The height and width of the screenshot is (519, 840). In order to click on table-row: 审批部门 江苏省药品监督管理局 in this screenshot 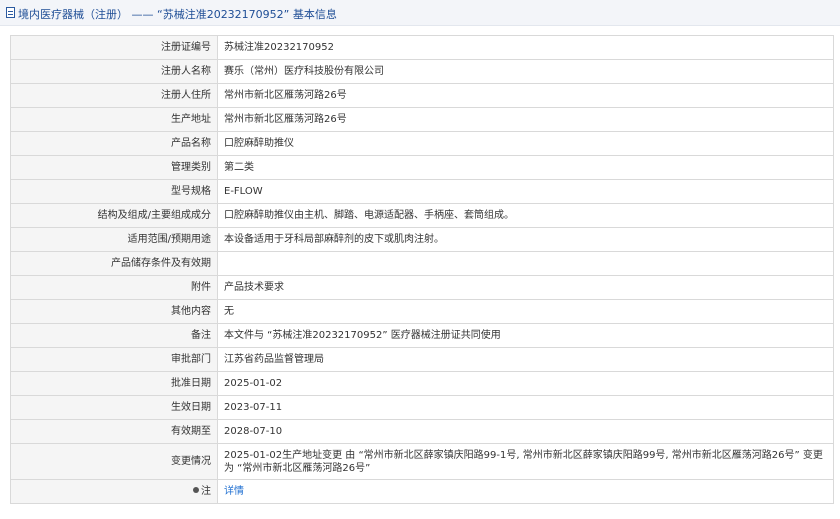, I will do `click(422, 359)`.